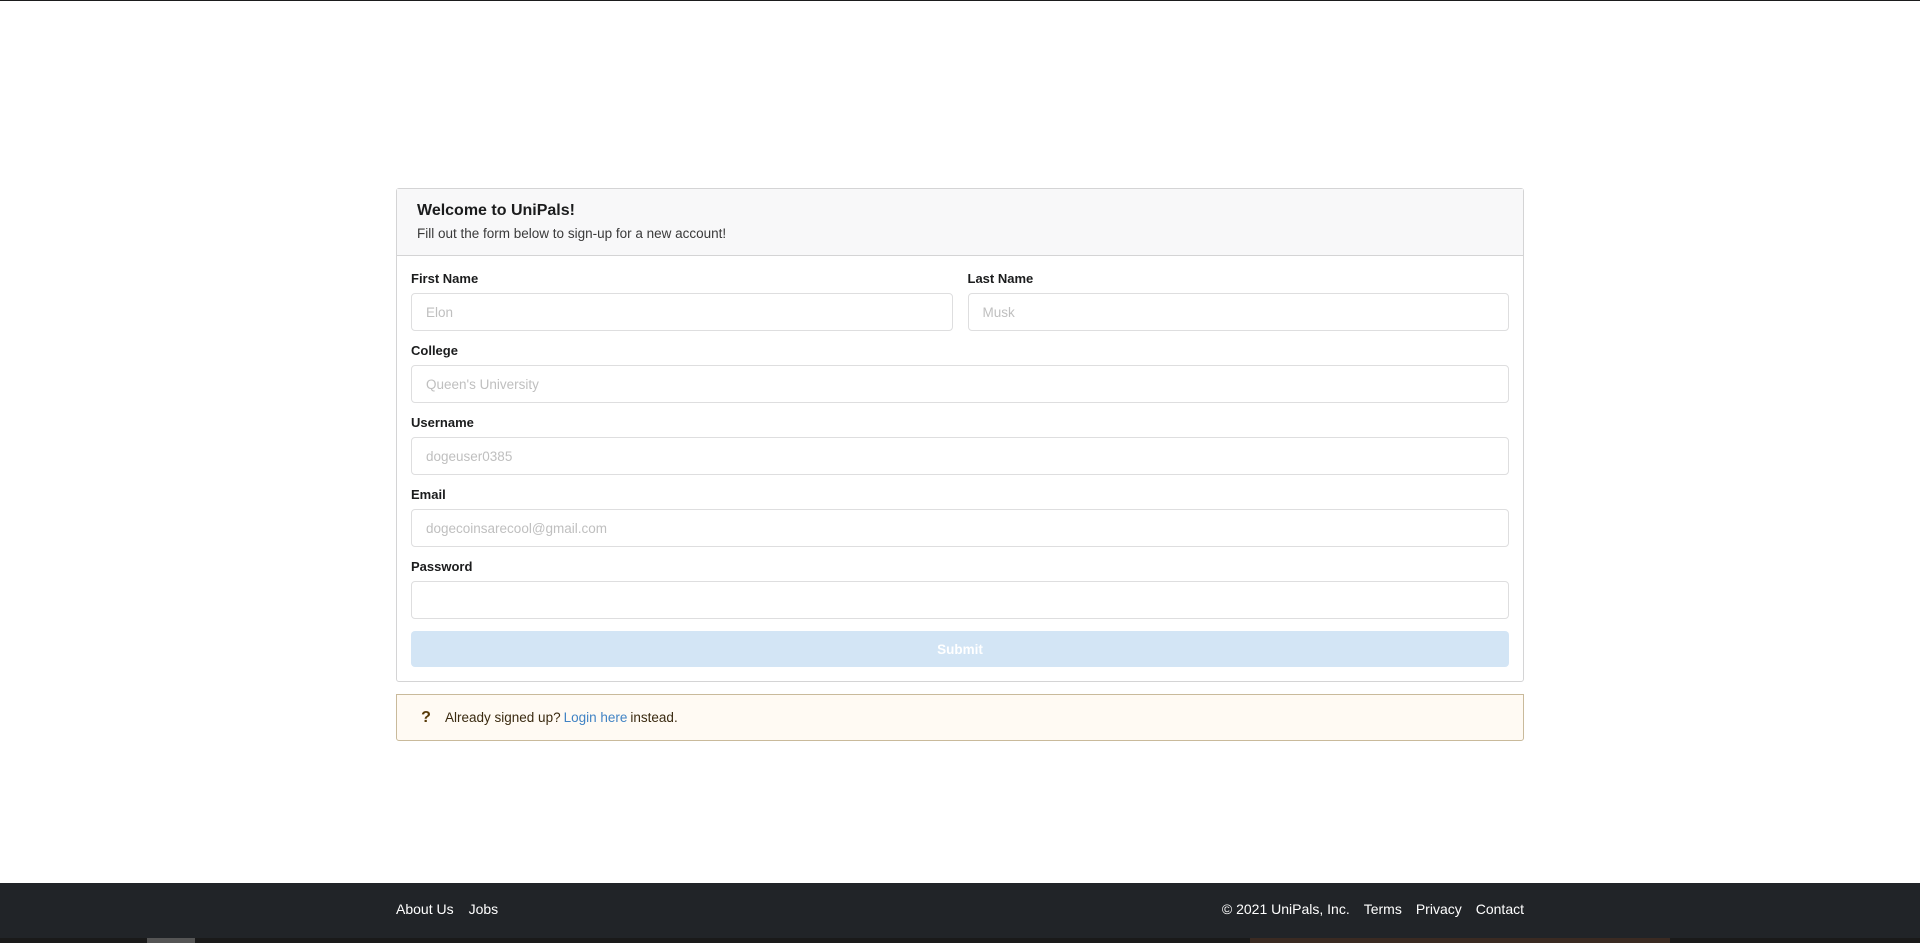 The image size is (1920, 943). I want to click on first-name-label: First Name, so click(445, 278).